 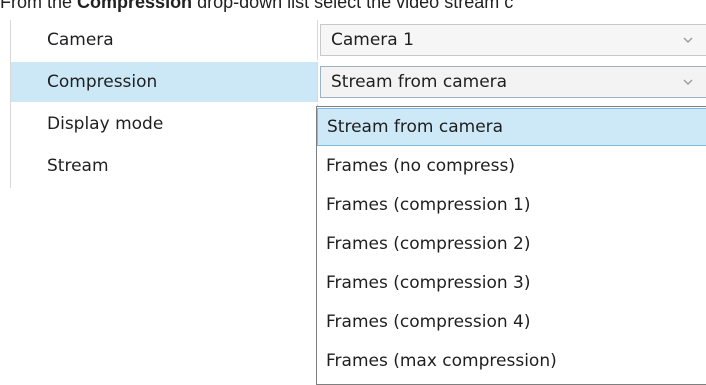 I want to click on option-frames-compression-1: Frames (compression 1), so click(x=511, y=205).